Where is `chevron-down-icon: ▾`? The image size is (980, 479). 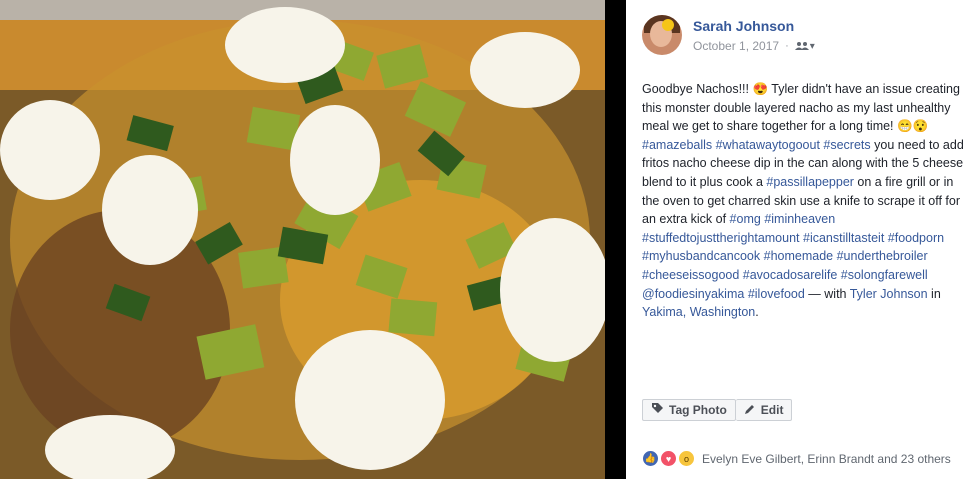 chevron-down-icon: ▾ is located at coordinates (812, 46).